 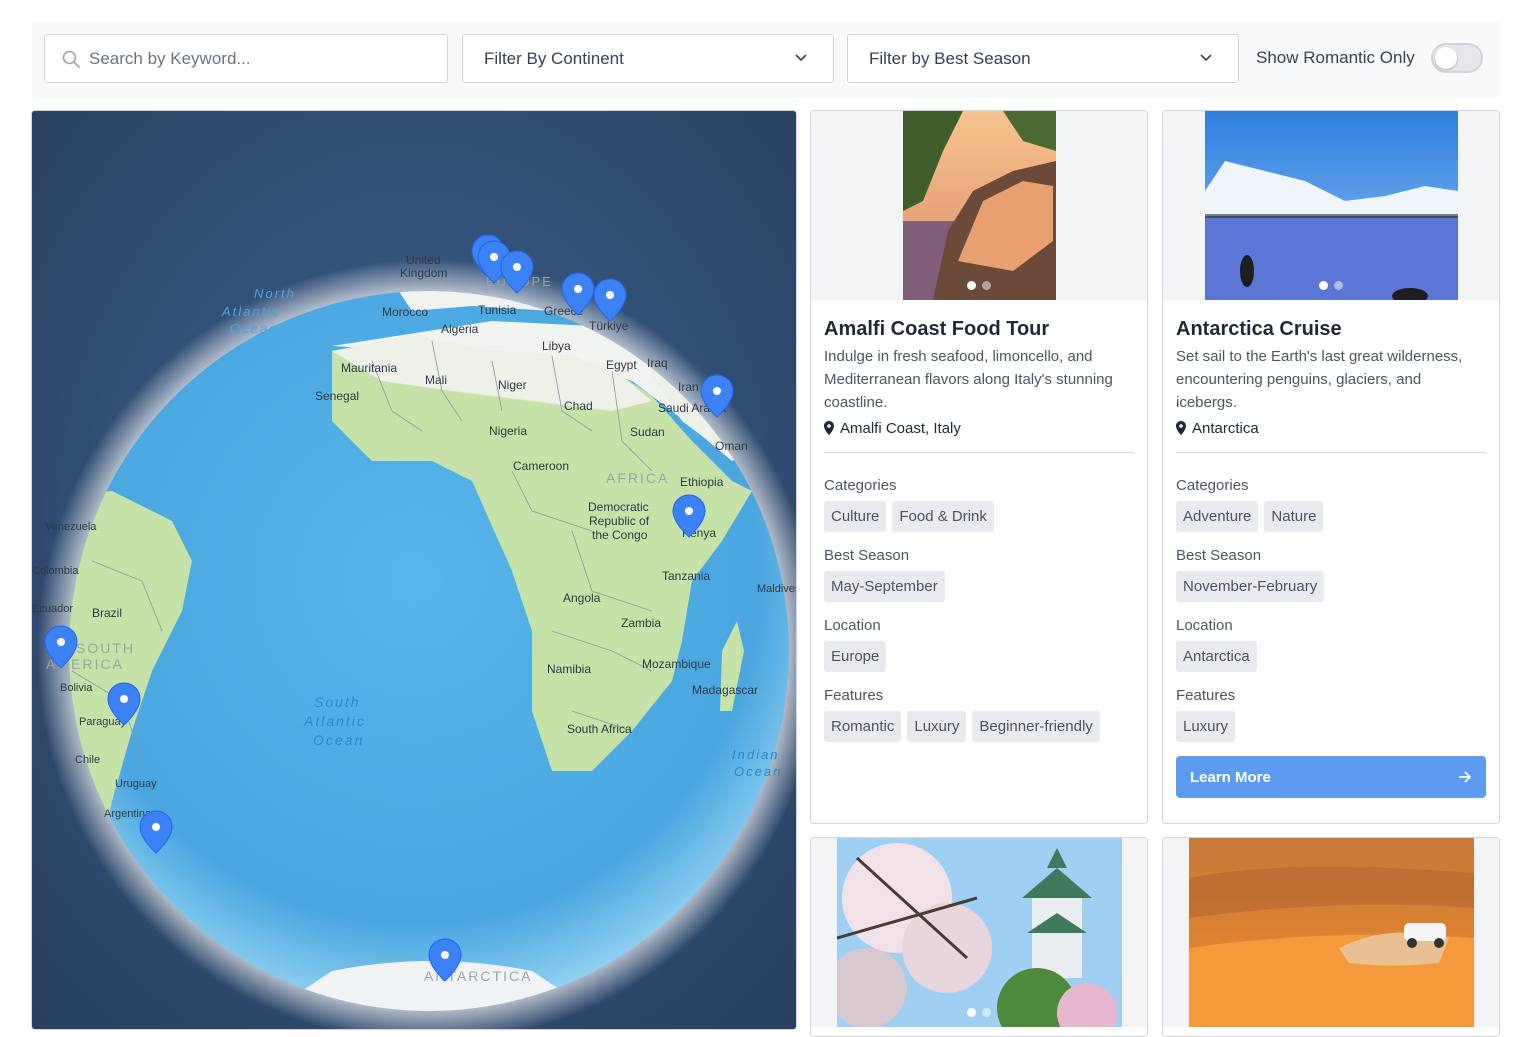 What do you see at coordinates (637, 478) in the screenshot?
I see `label-africa: AFRICA` at bounding box center [637, 478].